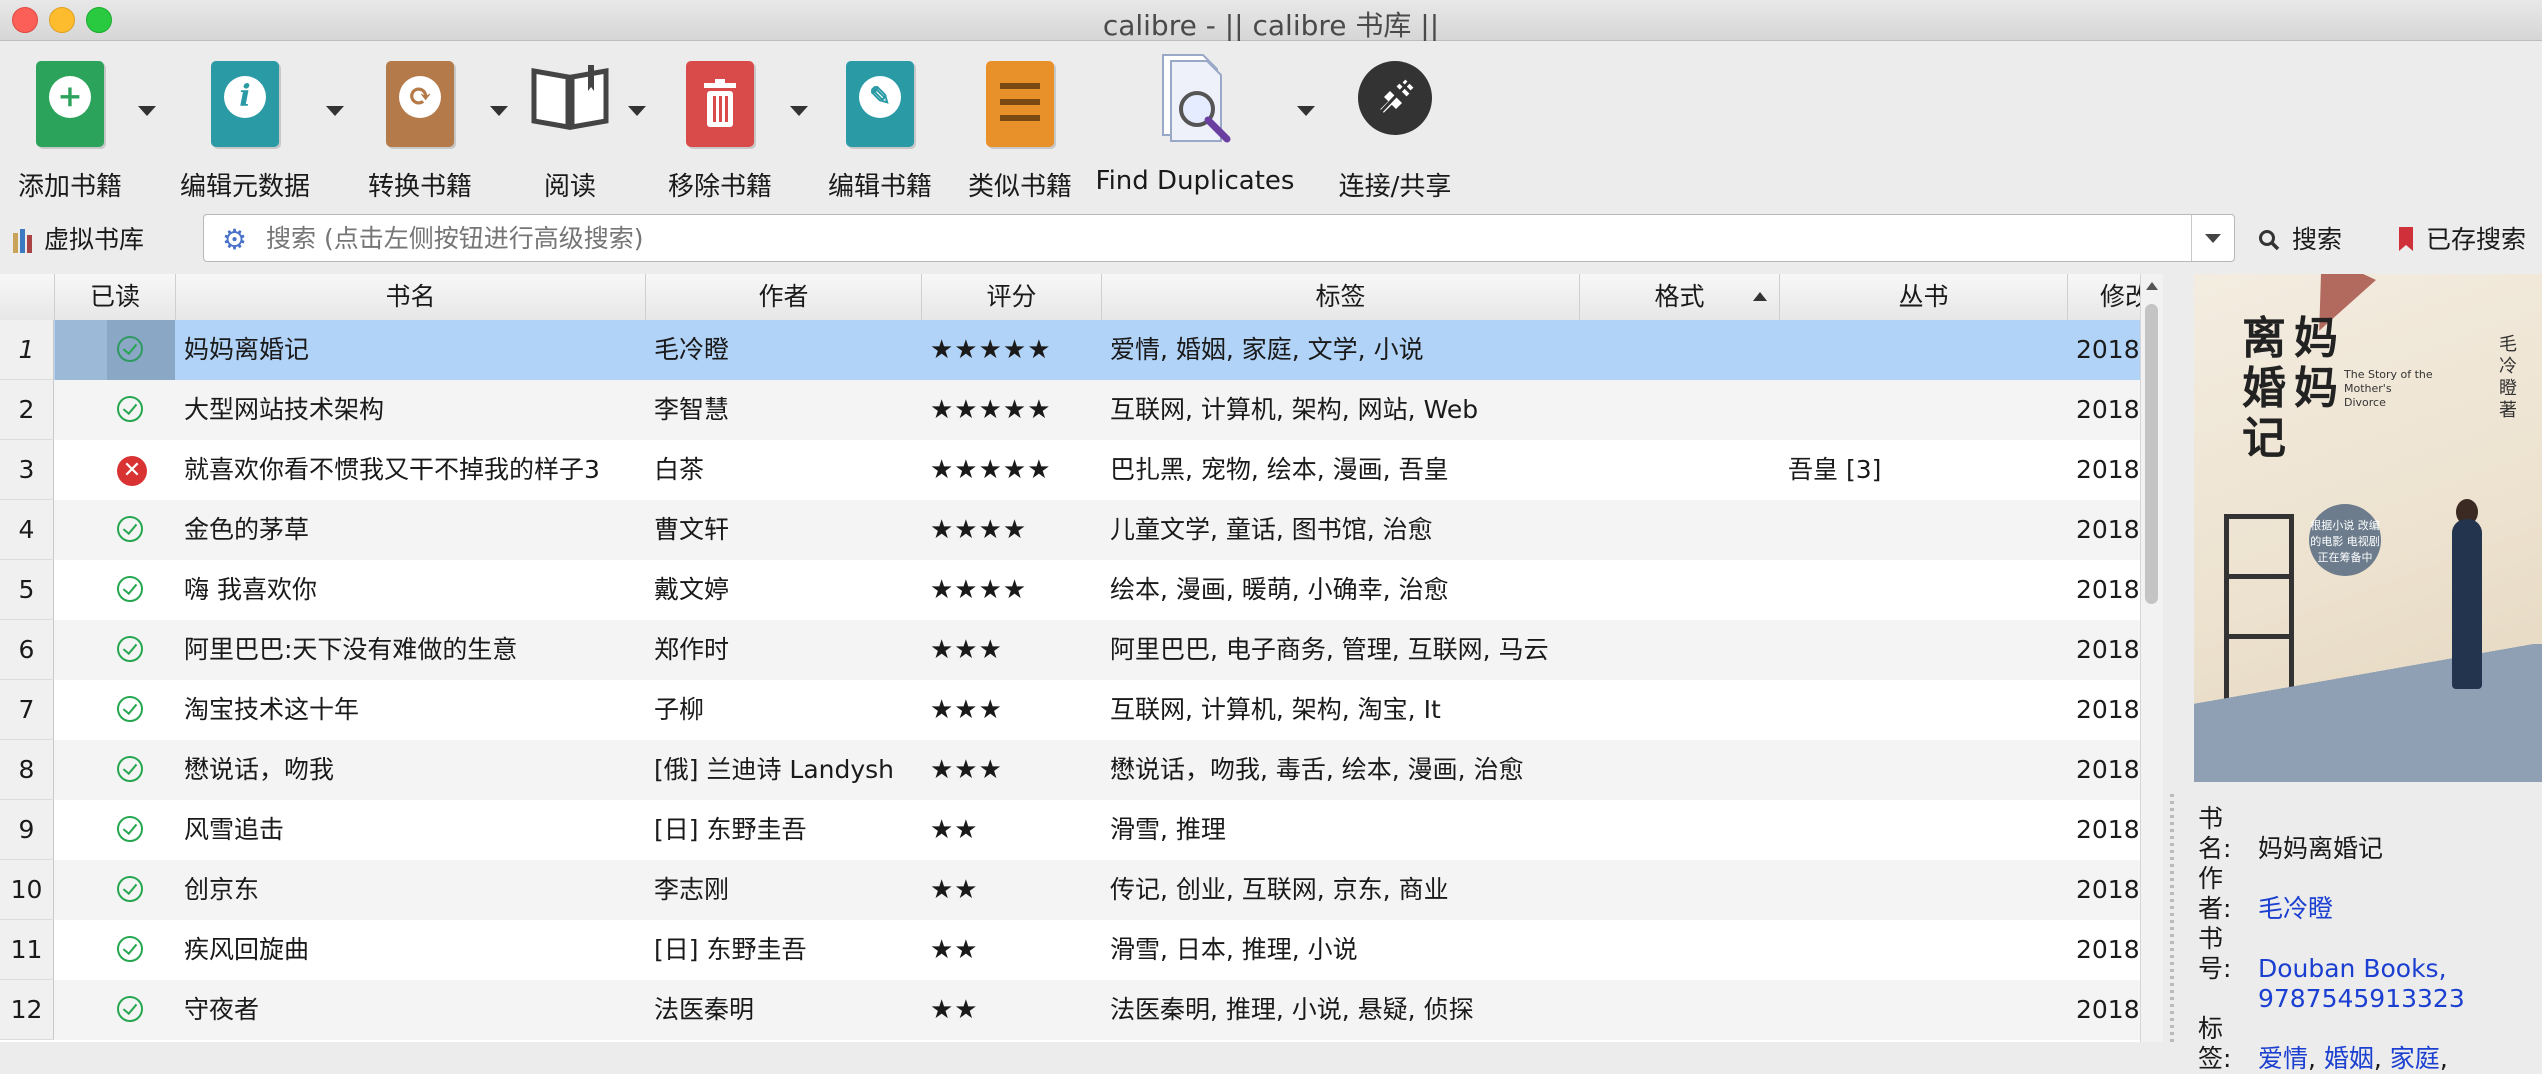  What do you see at coordinates (570, 126) in the screenshot?
I see `read-book-button: 阅读` at bounding box center [570, 126].